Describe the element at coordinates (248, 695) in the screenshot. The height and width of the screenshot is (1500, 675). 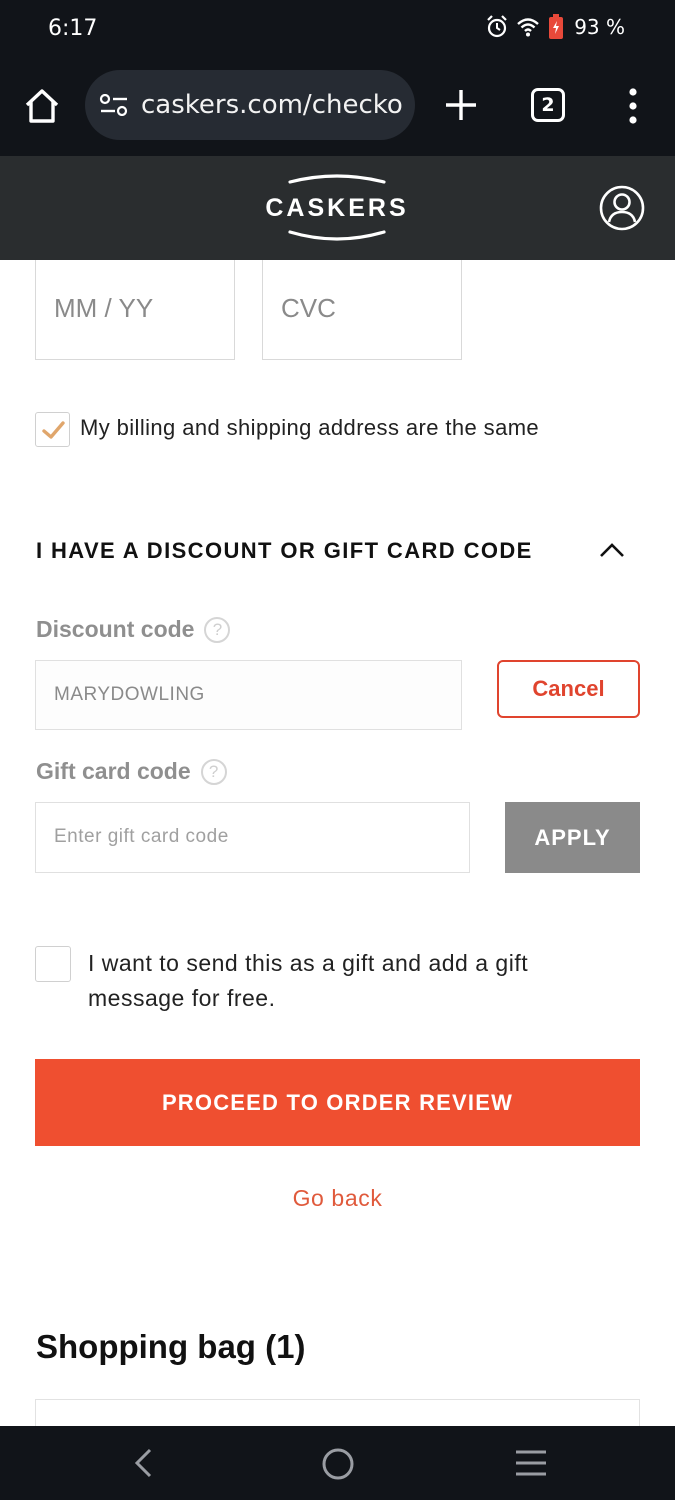
I see `discount-code-input: MARYDOWLING` at that location.